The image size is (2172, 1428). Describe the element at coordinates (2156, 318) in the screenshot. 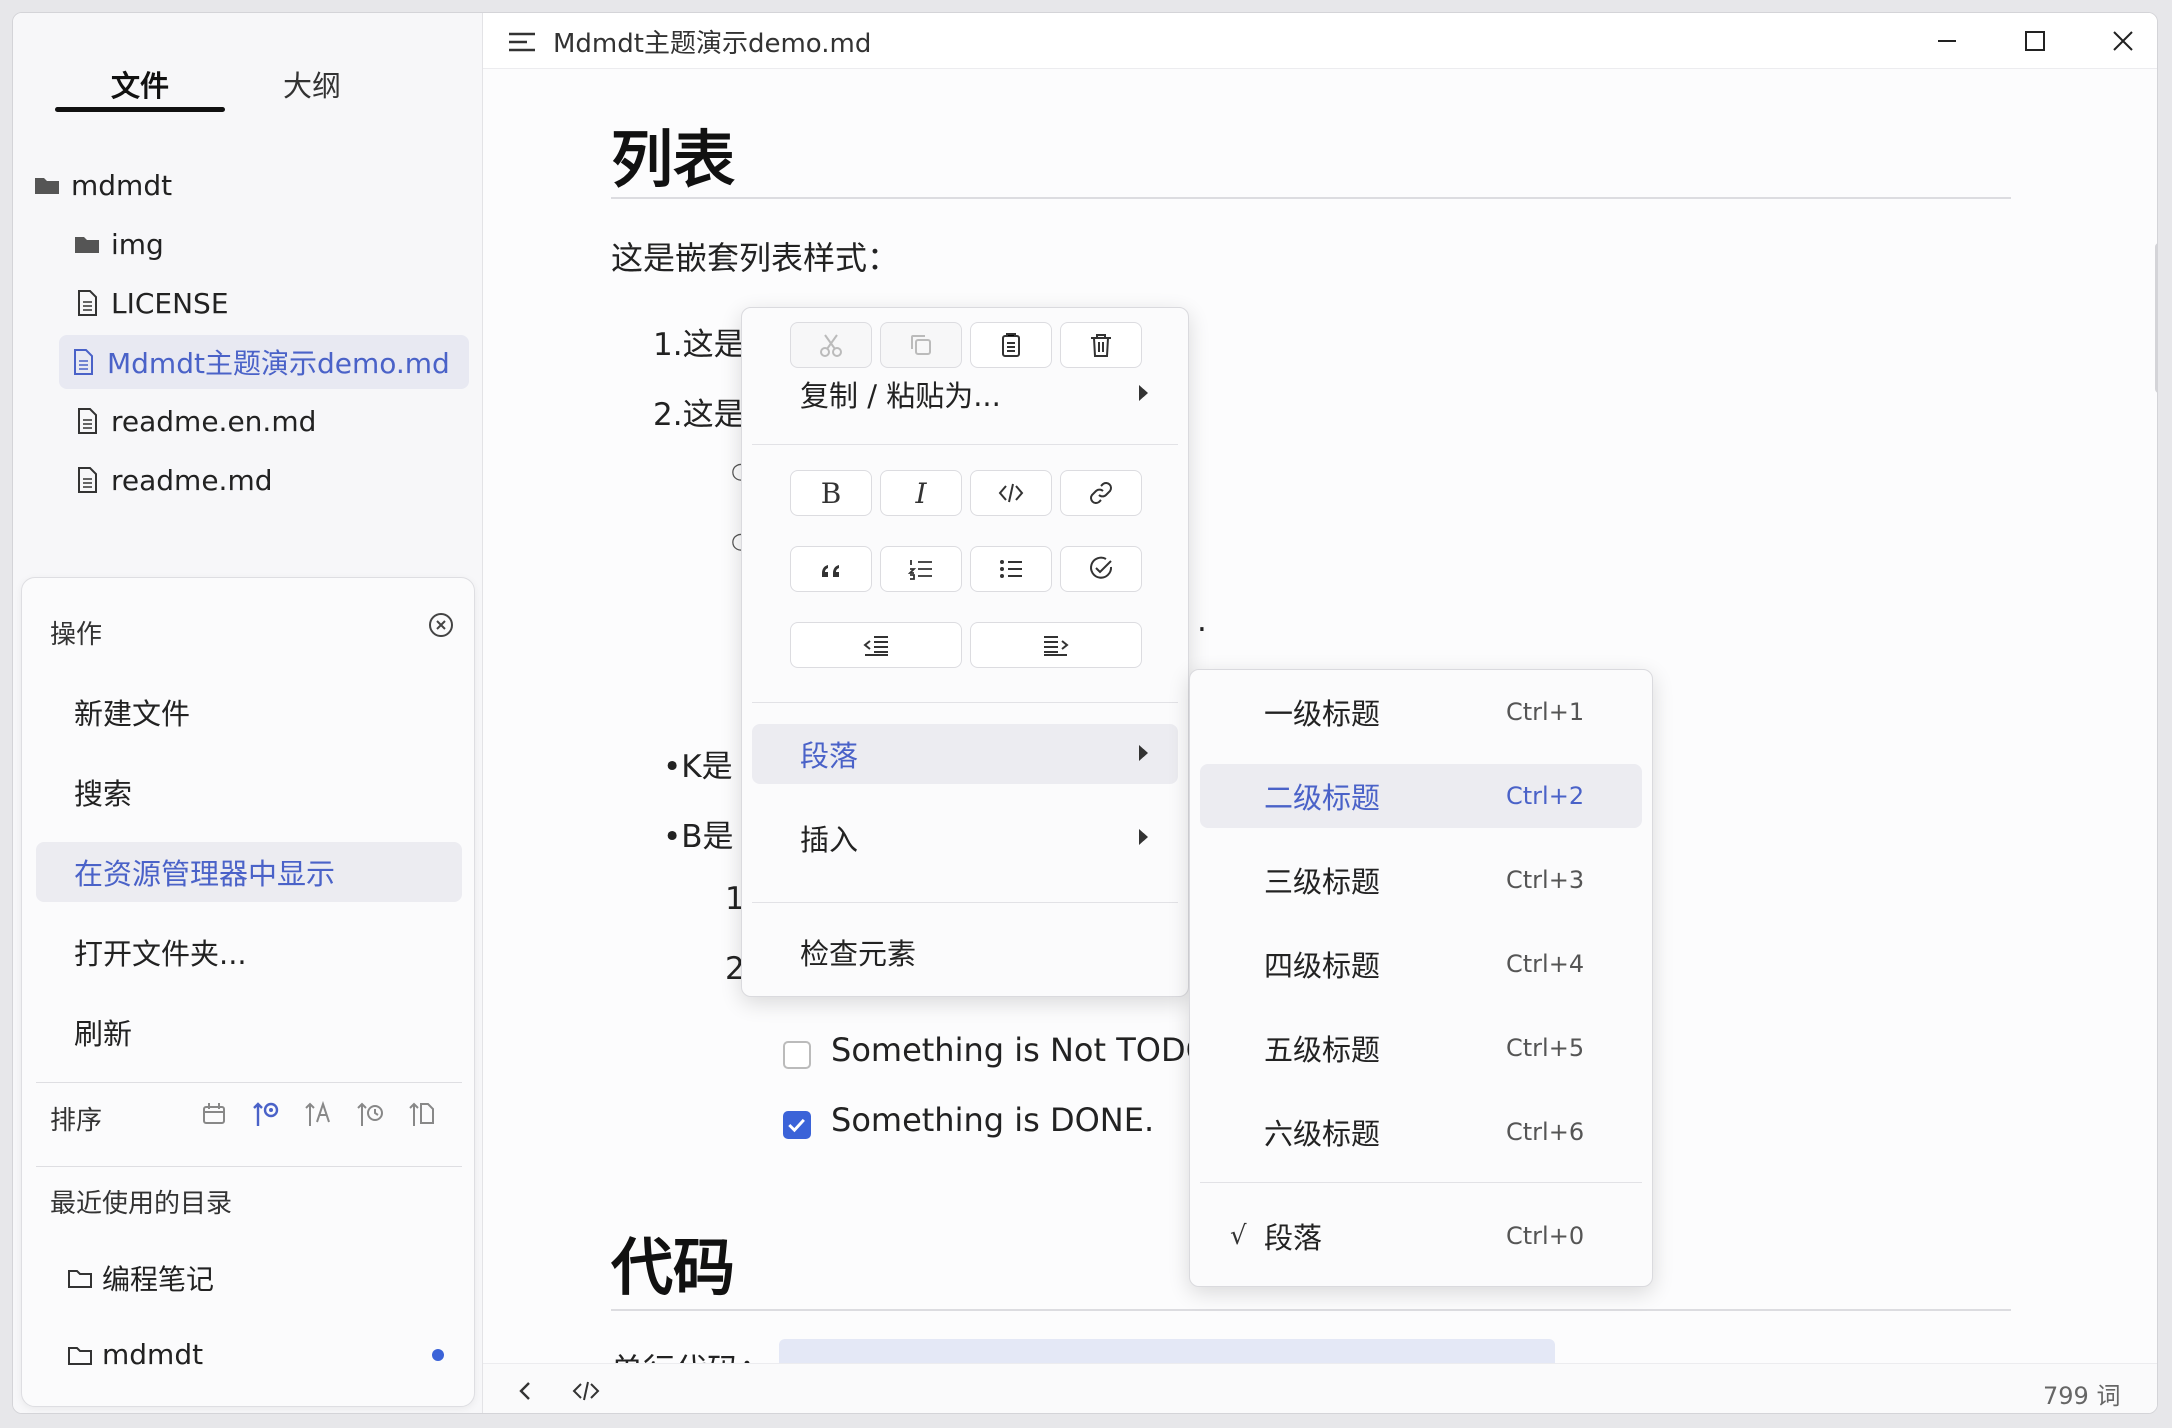

I see `scrollbar-thumb` at that location.